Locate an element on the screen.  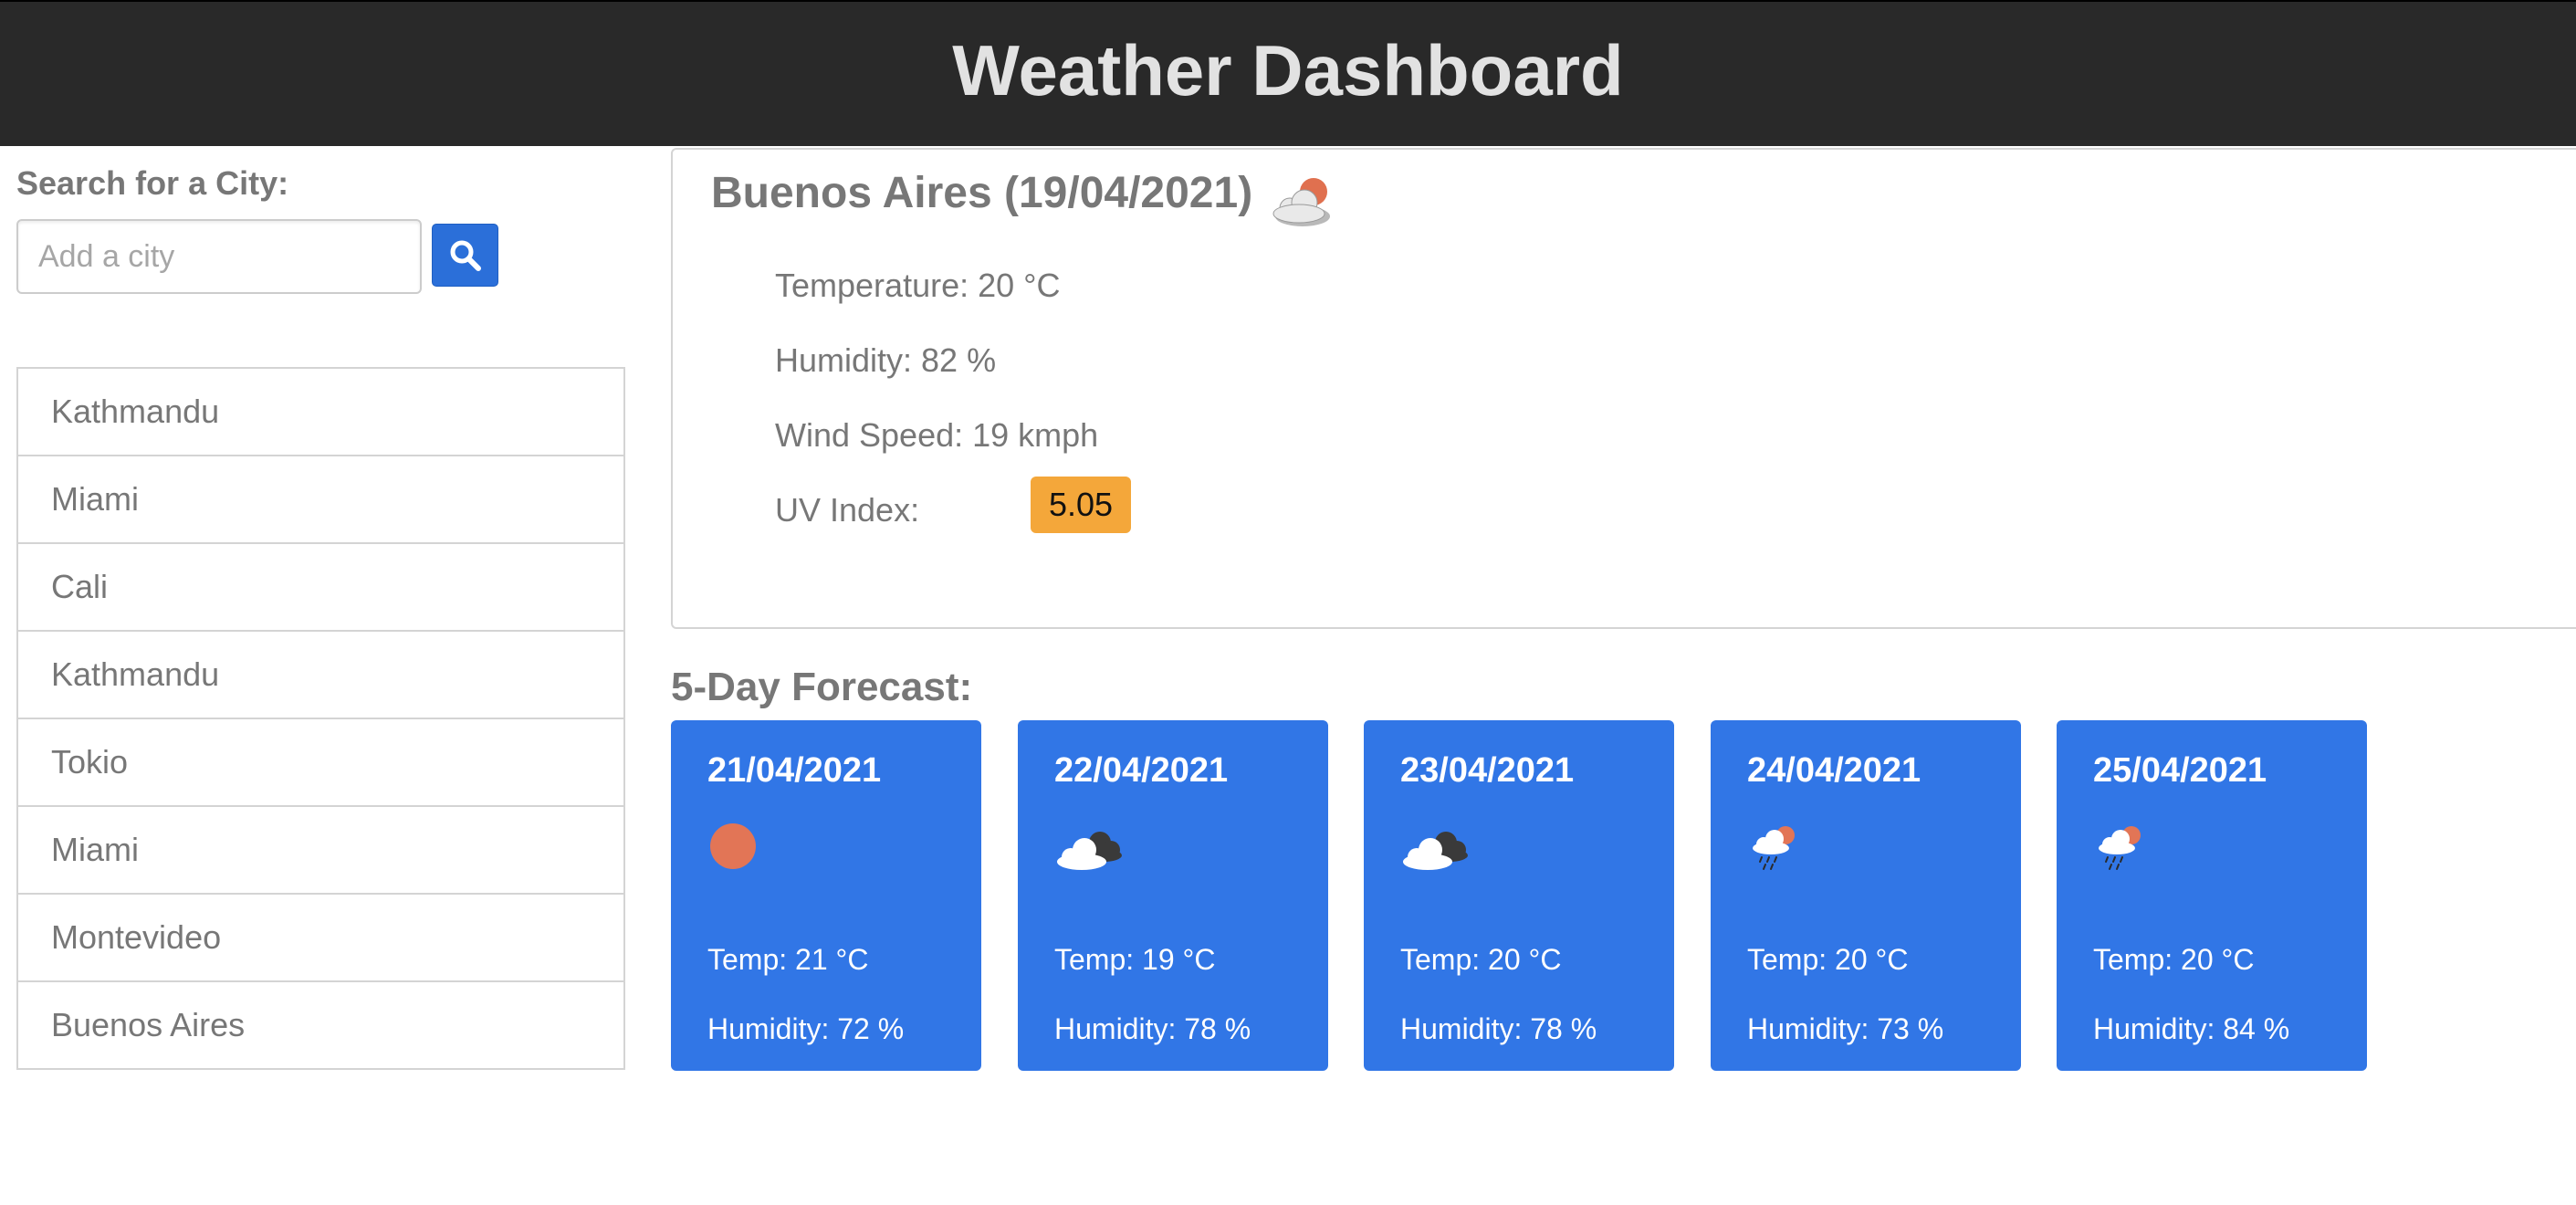
current-humidity: Humidity: 82 % is located at coordinates (886, 360).